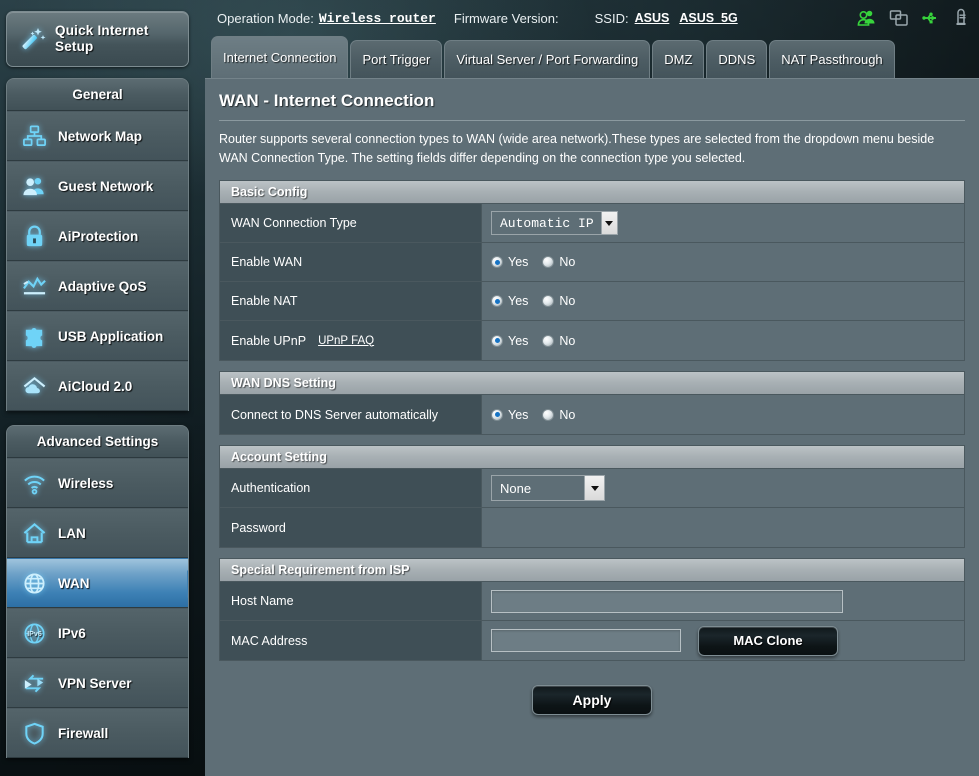 The height and width of the screenshot is (776, 979). I want to click on password-value-cell, so click(723, 527).